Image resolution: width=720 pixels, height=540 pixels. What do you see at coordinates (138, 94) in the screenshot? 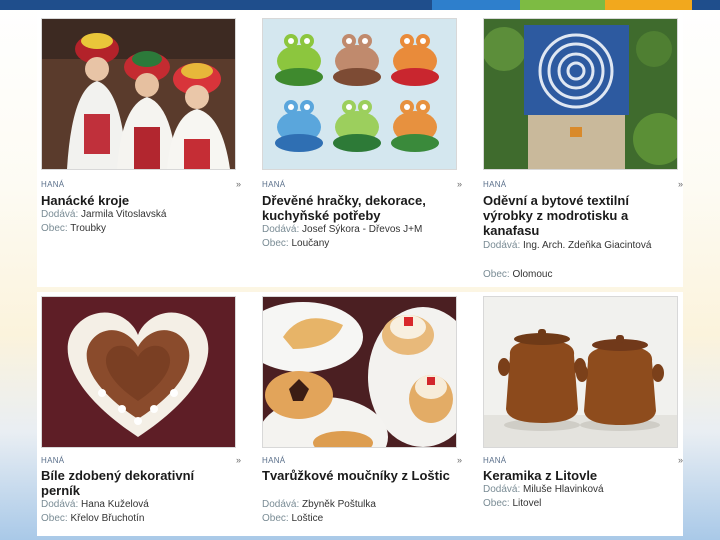
I see `folk-costumes-photo` at bounding box center [138, 94].